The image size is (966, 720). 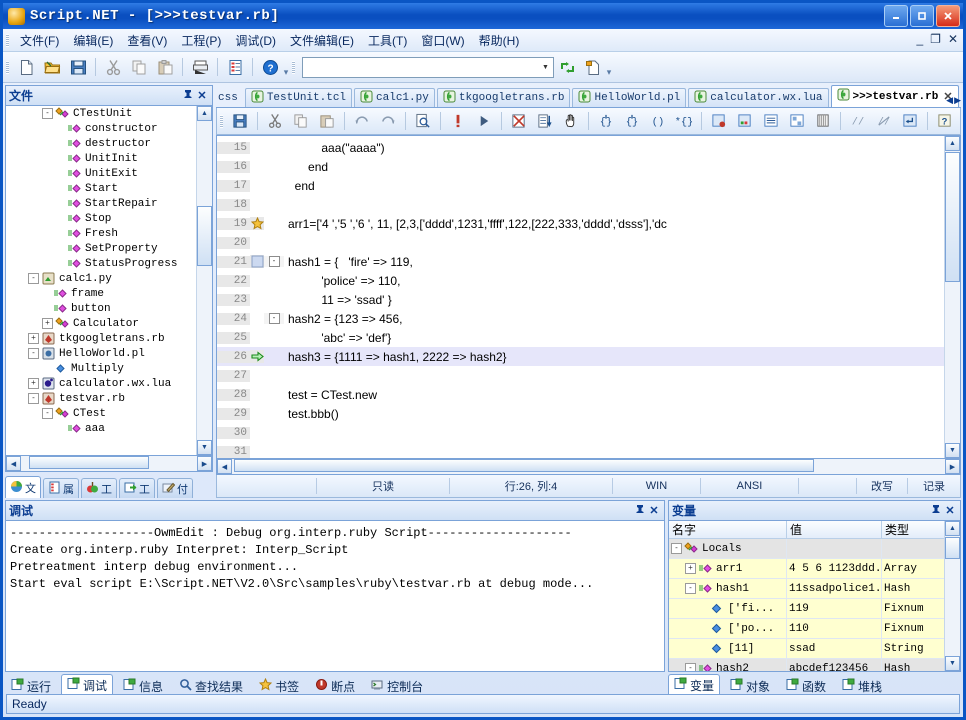 I want to click on editor-tab-testunit-tcl: TestUnit.tcl, so click(x=298, y=97).